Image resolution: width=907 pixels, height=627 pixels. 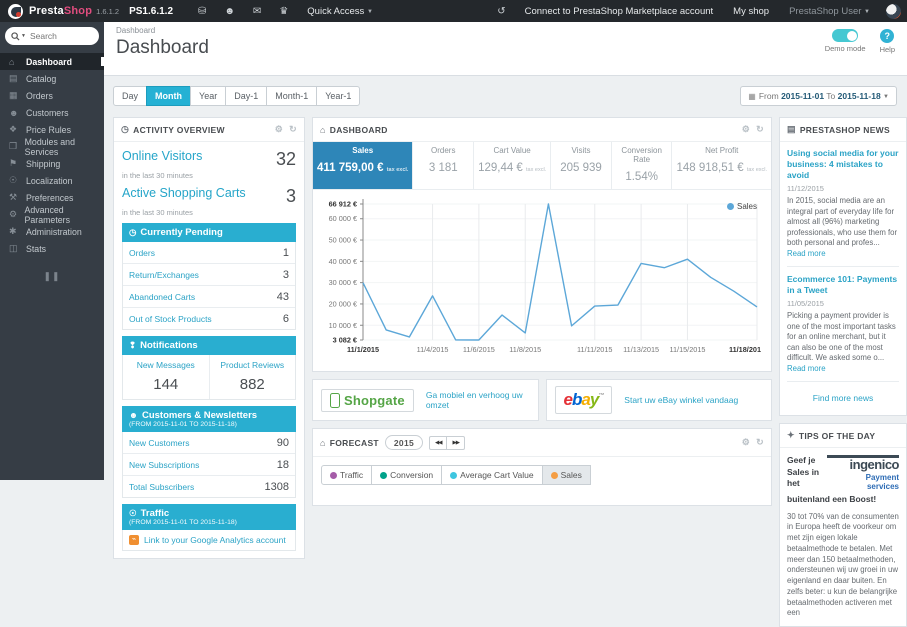 What do you see at coordinates (52, 197) in the screenshot?
I see `sidebar-item-preferences: ⚒ Preferences` at bounding box center [52, 197].